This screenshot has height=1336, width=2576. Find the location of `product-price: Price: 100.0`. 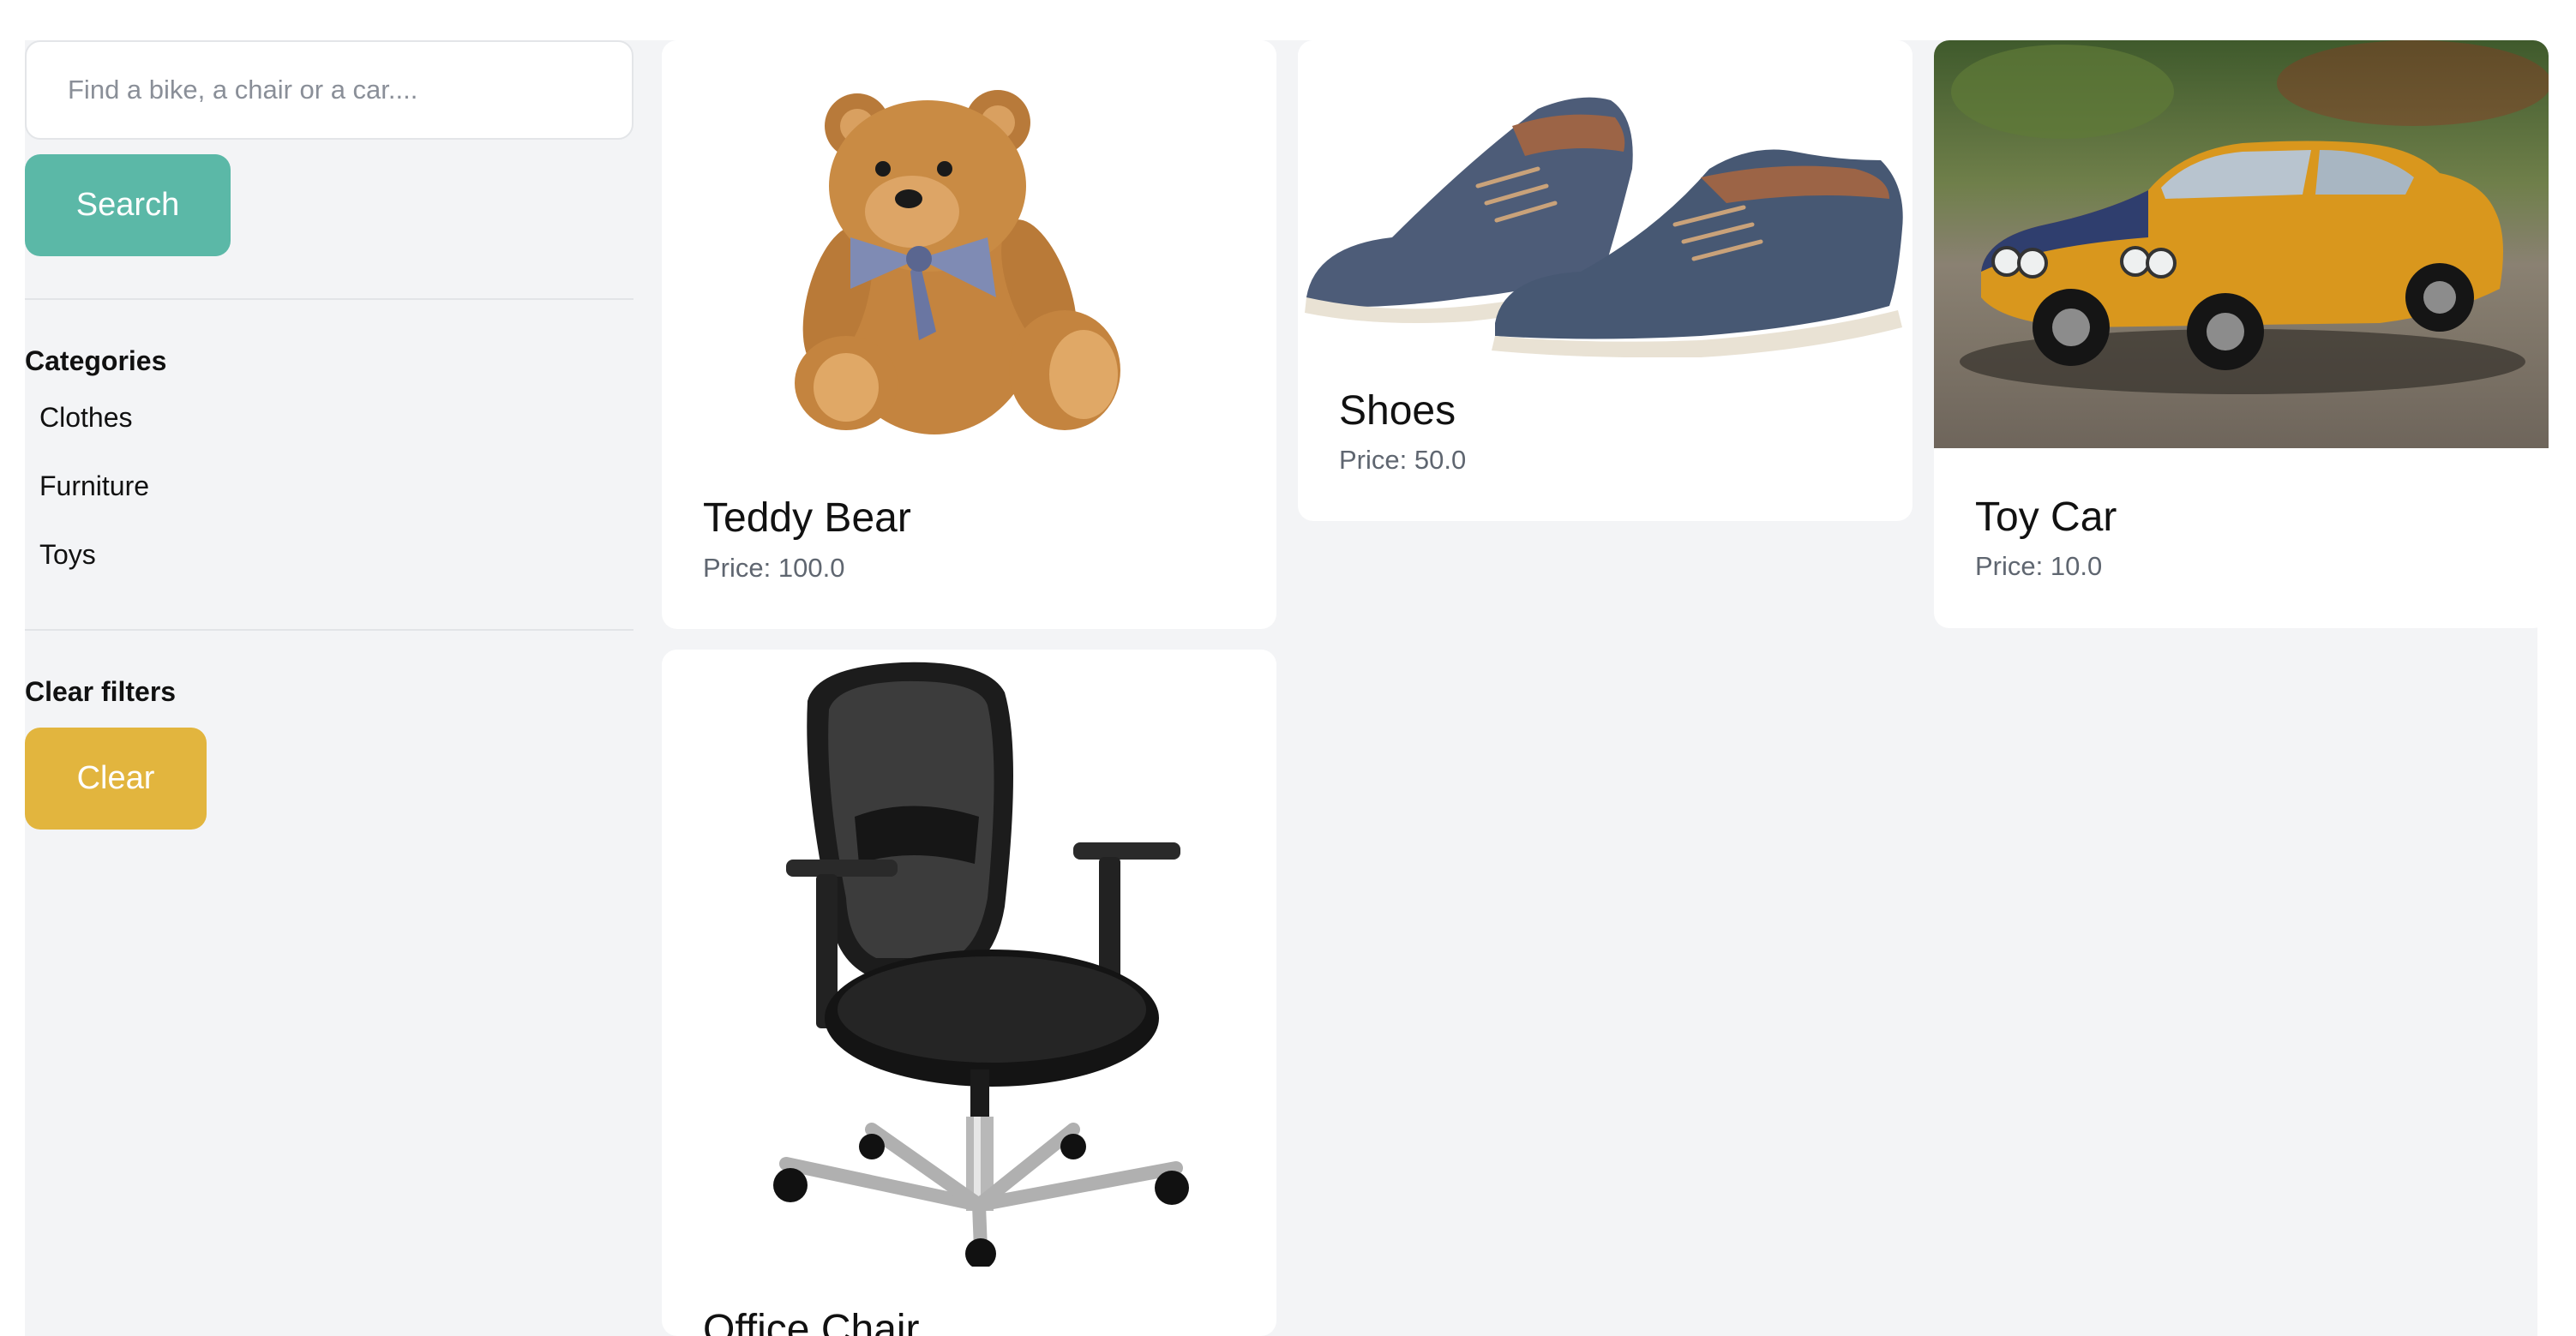

product-price: Price: 100.0 is located at coordinates (774, 568).